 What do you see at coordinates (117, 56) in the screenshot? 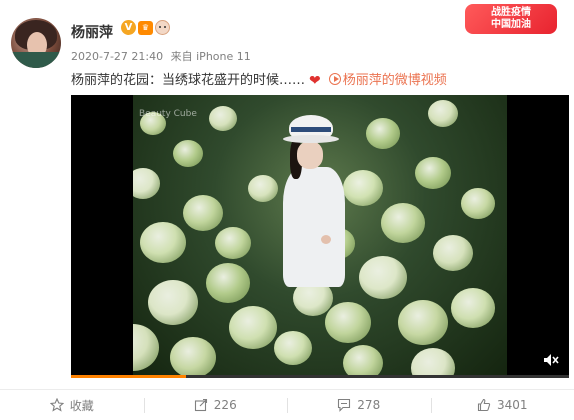
I see `post-timestamp: 2020-7-27 21:40` at bounding box center [117, 56].